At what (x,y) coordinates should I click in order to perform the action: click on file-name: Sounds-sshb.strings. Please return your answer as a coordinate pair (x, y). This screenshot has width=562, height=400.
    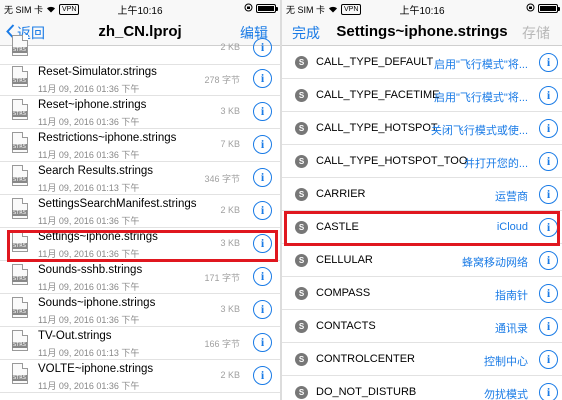
    Looking at the image, I should click on (90, 270).